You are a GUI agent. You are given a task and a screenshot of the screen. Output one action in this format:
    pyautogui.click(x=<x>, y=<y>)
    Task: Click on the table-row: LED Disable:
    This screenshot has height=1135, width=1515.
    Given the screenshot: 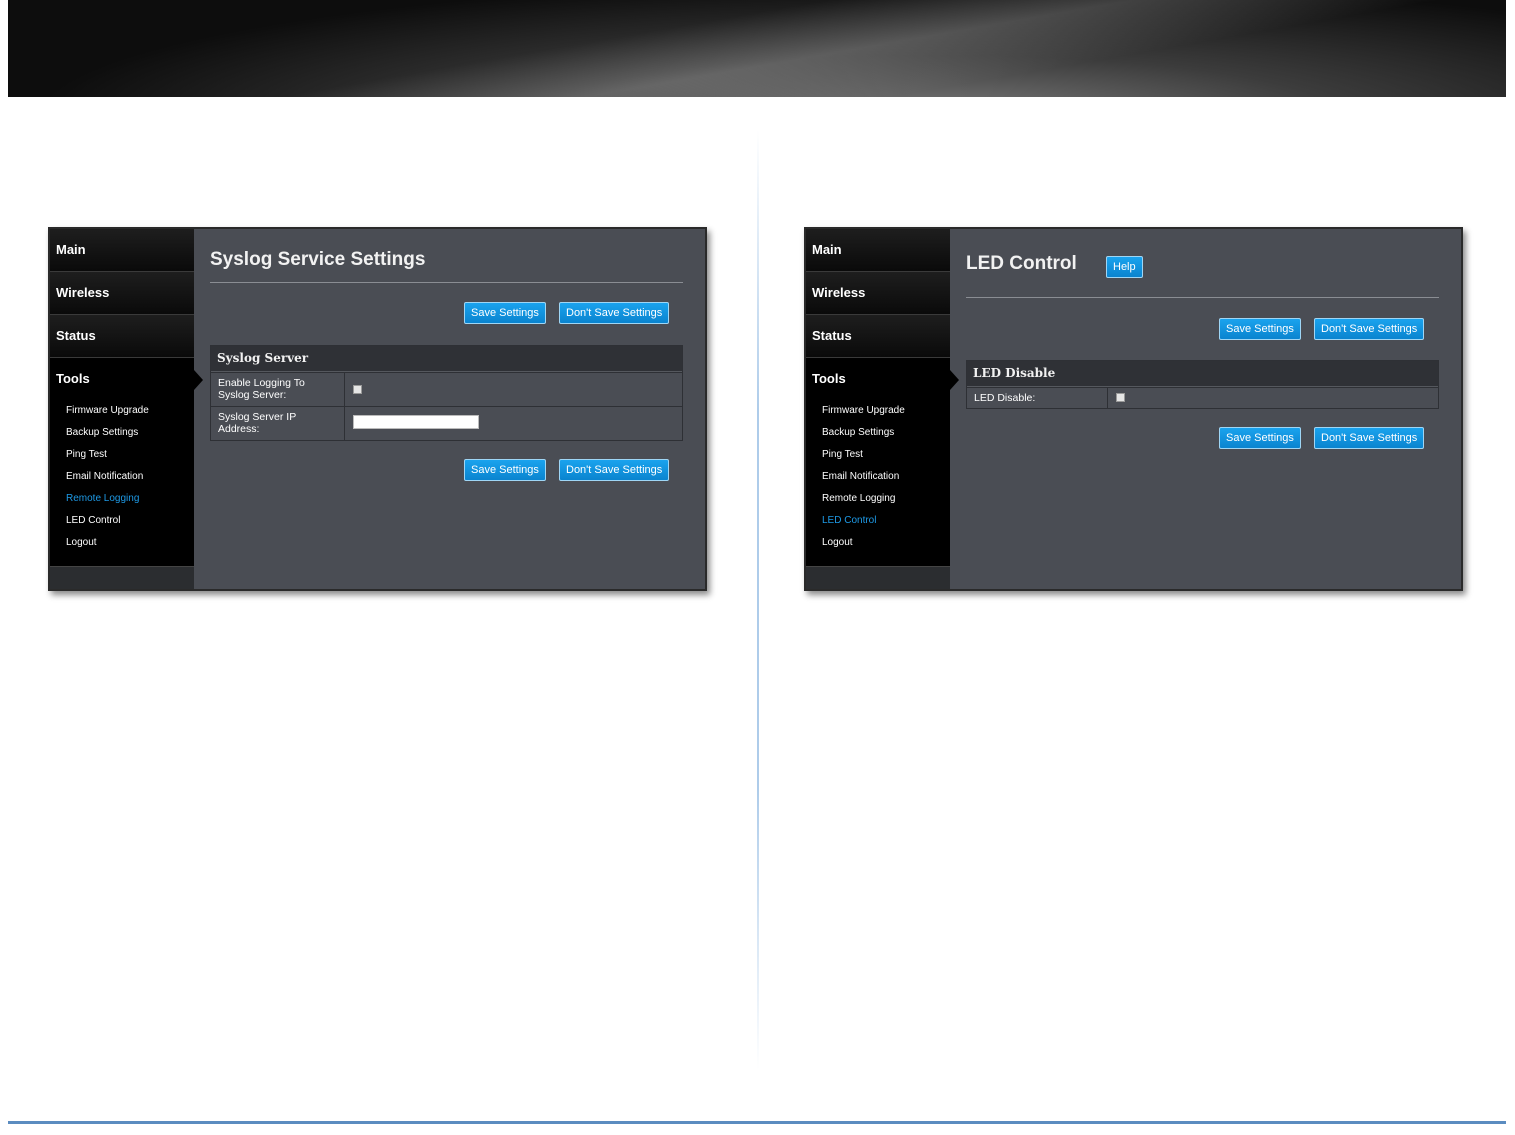 What is the action you would take?
    pyautogui.click(x=1202, y=397)
    